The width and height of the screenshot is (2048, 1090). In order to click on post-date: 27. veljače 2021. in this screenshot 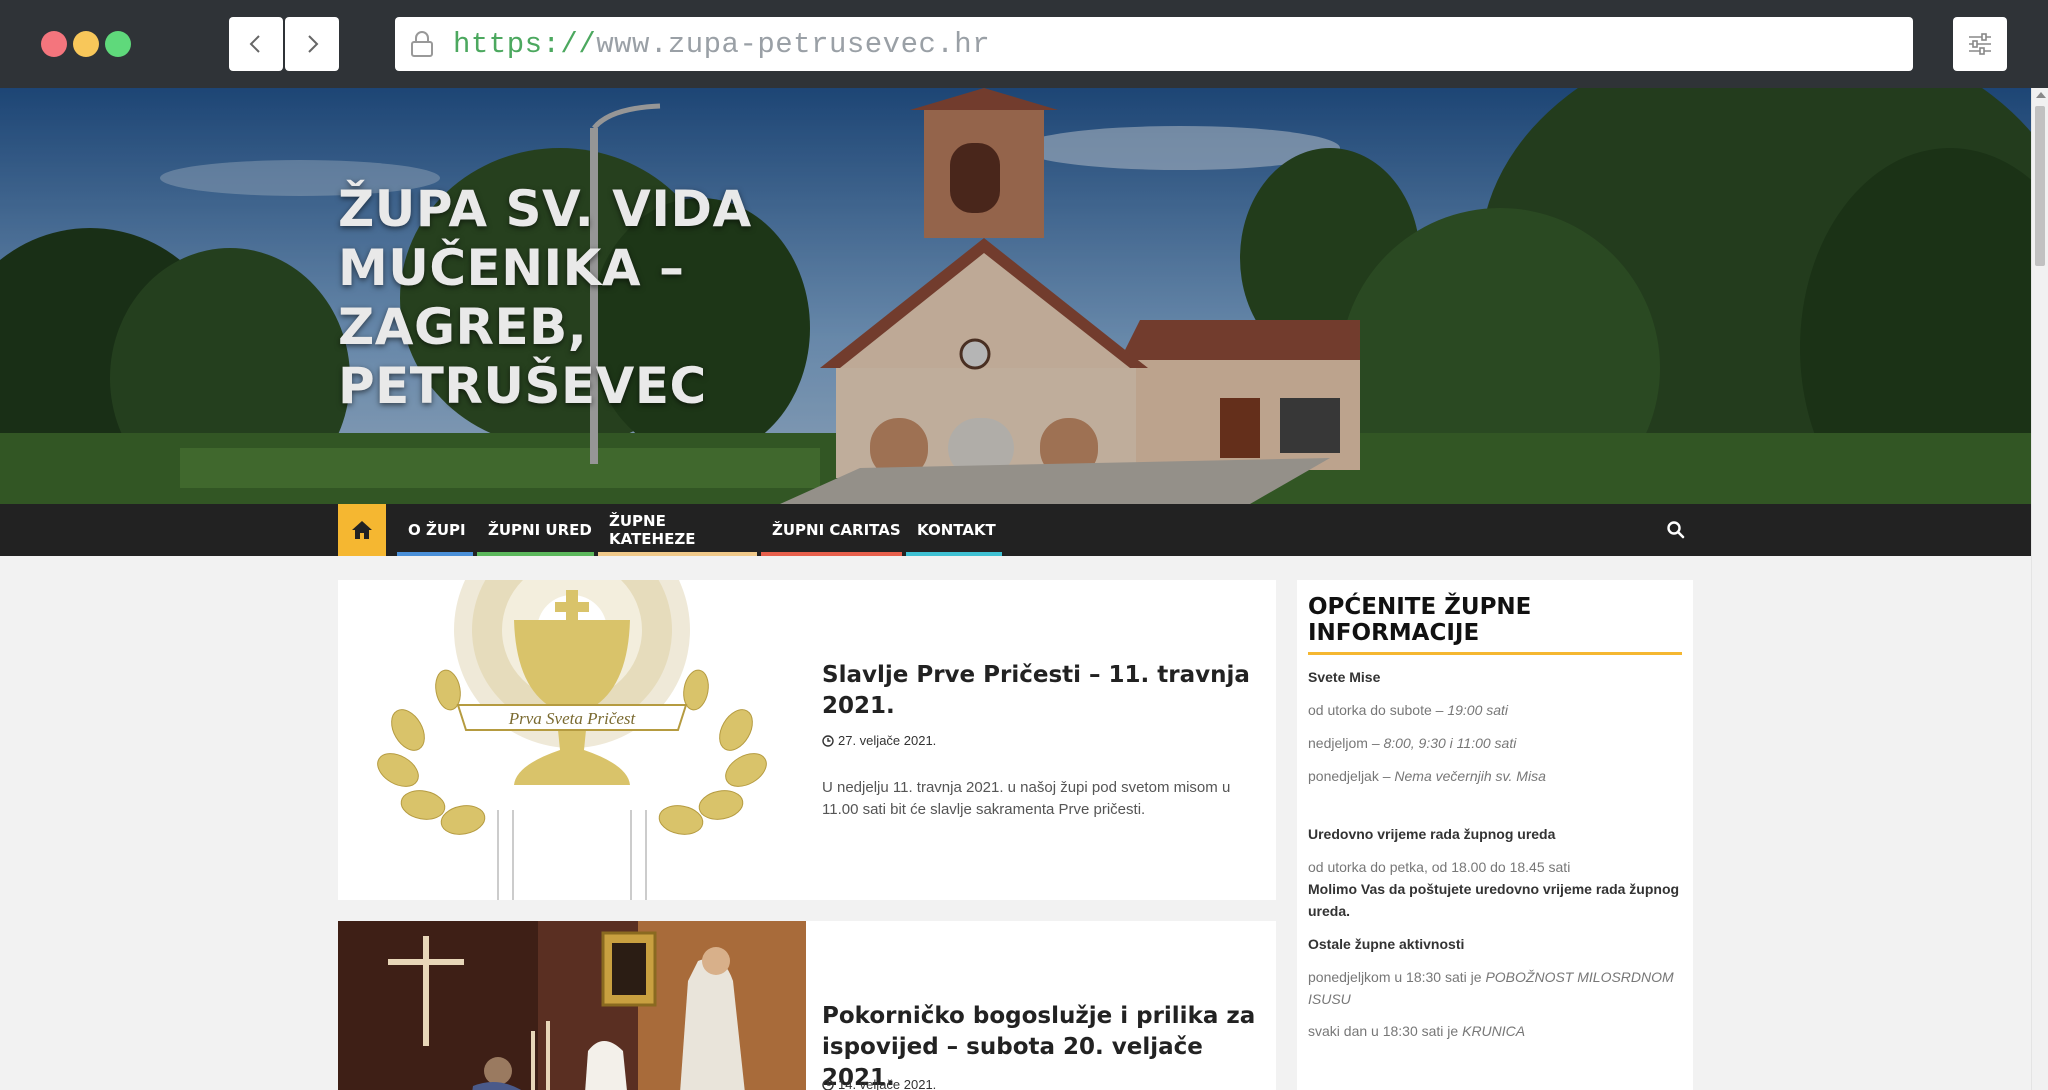, I will do `click(879, 740)`.